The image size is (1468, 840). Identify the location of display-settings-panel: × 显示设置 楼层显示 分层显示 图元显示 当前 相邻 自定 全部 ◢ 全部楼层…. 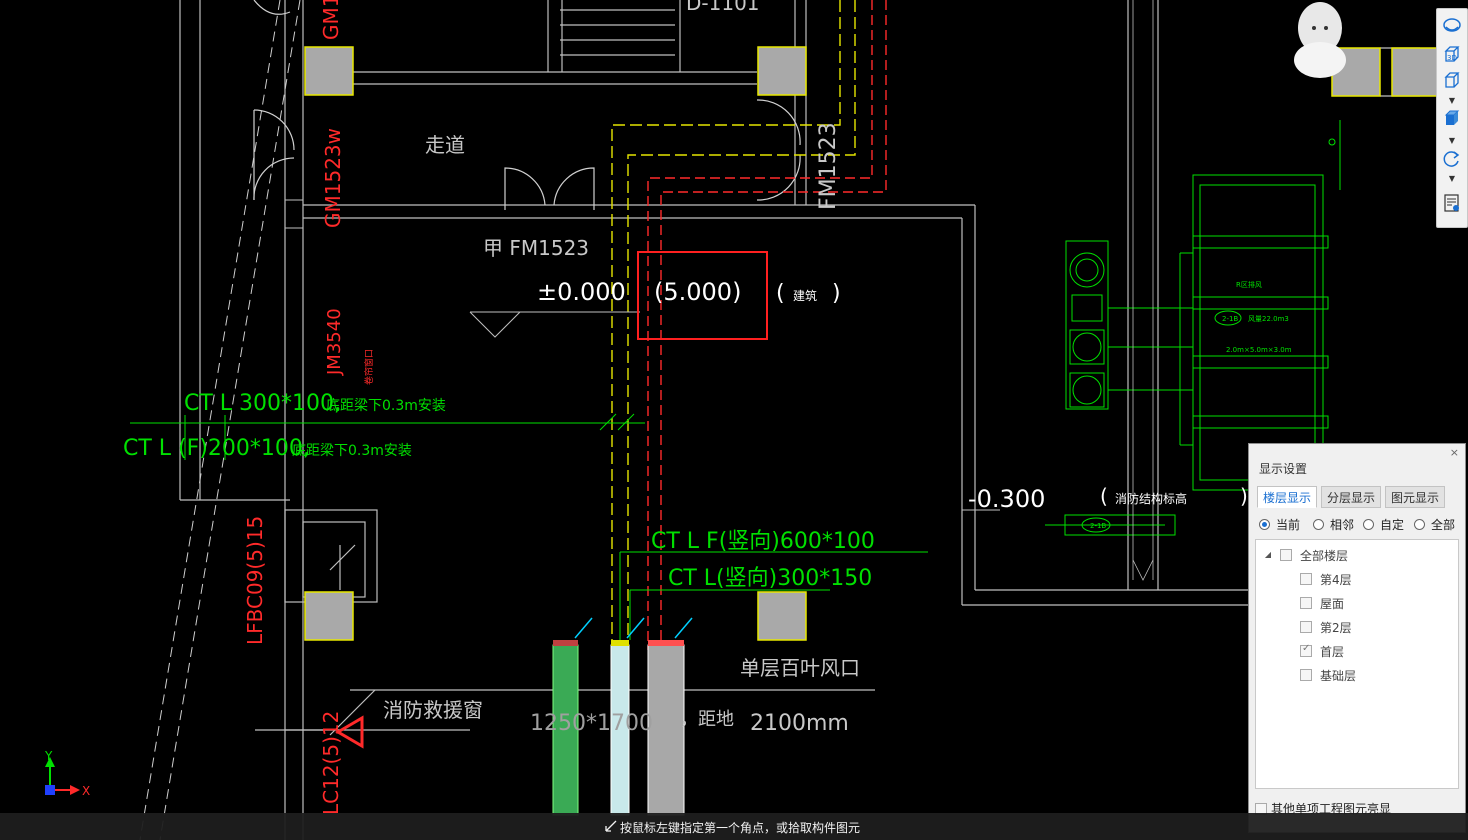
(1357, 638).